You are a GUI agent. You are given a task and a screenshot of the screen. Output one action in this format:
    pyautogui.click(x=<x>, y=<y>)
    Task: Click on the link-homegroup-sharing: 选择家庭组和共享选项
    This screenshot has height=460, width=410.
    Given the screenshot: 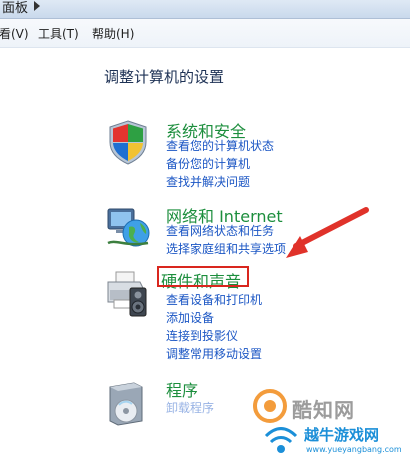 What is the action you would take?
    pyautogui.click(x=226, y=249)
    